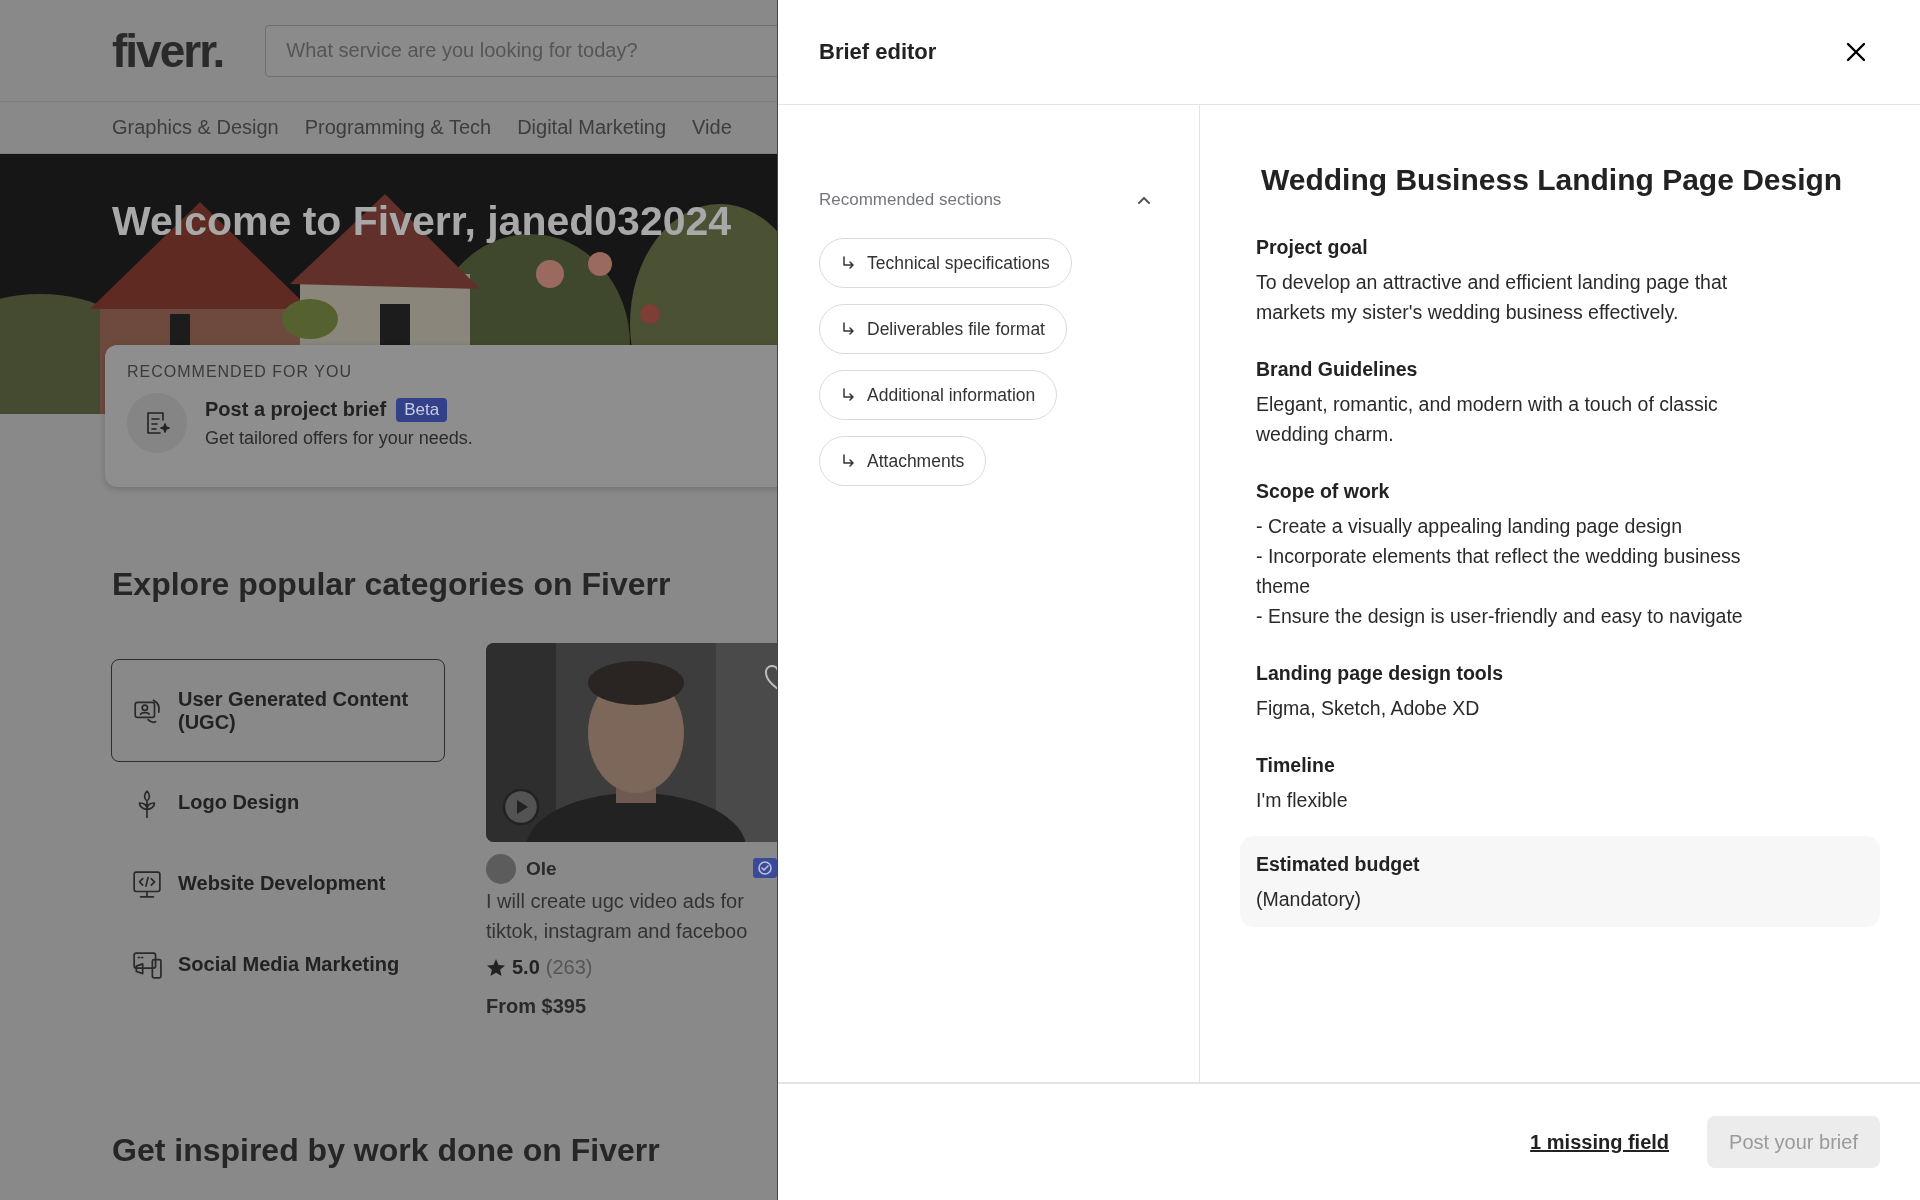 The height and width of the screenshot is (1200, 1920). Describe the element at coordinates (422, 409) in the screenshot. I see `beta-badge: Beta` at that location.